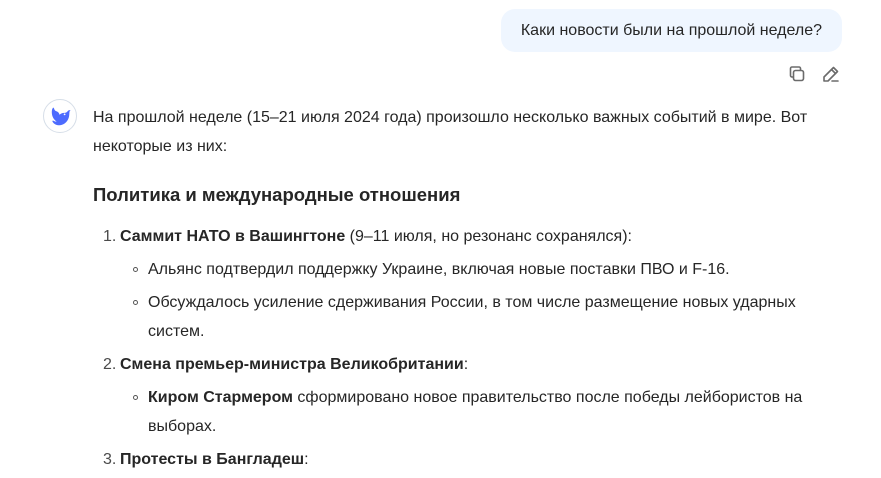 This screenshot has width=881, height=478. I want to click on list-number: 2., so click(110, 364).